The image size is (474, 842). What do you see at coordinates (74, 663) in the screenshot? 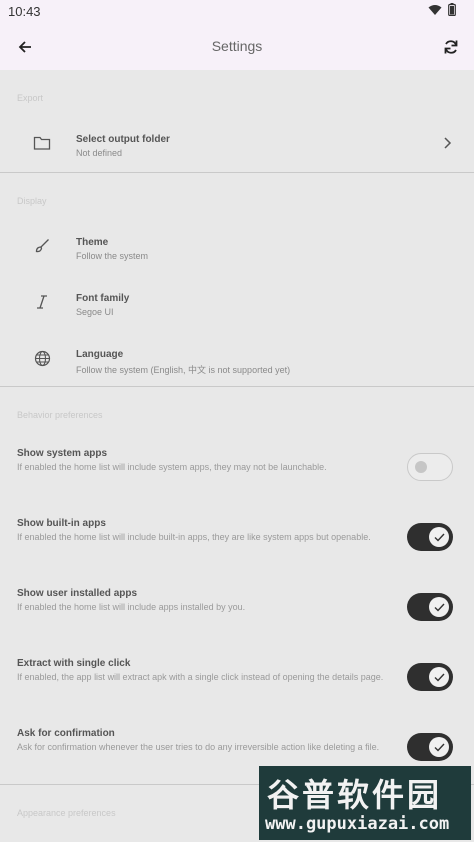
I see `pref-title-extract-single-click: Extract with single click` at bounding box center [74, 663].